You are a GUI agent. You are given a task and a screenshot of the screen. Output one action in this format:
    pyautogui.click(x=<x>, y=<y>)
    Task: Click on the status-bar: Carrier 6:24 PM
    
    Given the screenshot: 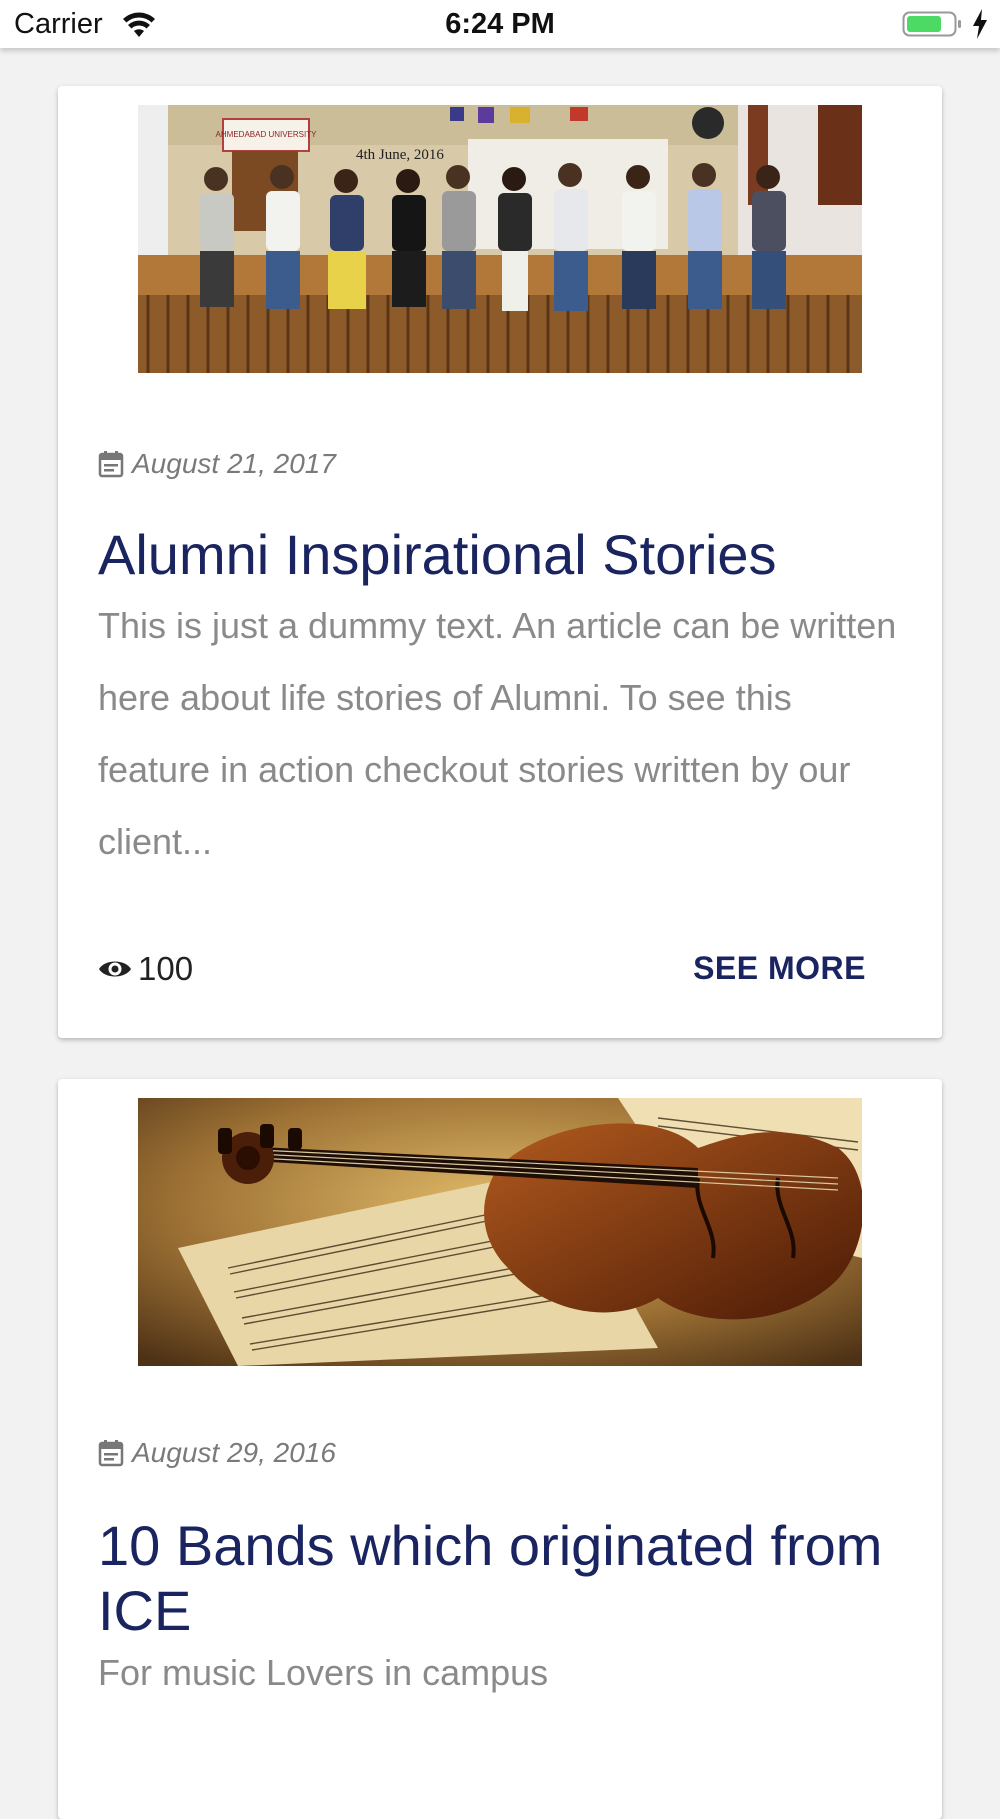 What is the action you would take?
    pyautogui.click(x=500, y=24)
    